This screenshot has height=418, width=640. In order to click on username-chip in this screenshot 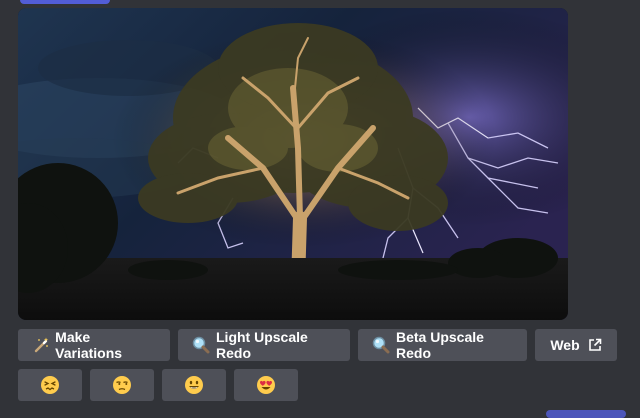, I will do `click(65, 2)`.